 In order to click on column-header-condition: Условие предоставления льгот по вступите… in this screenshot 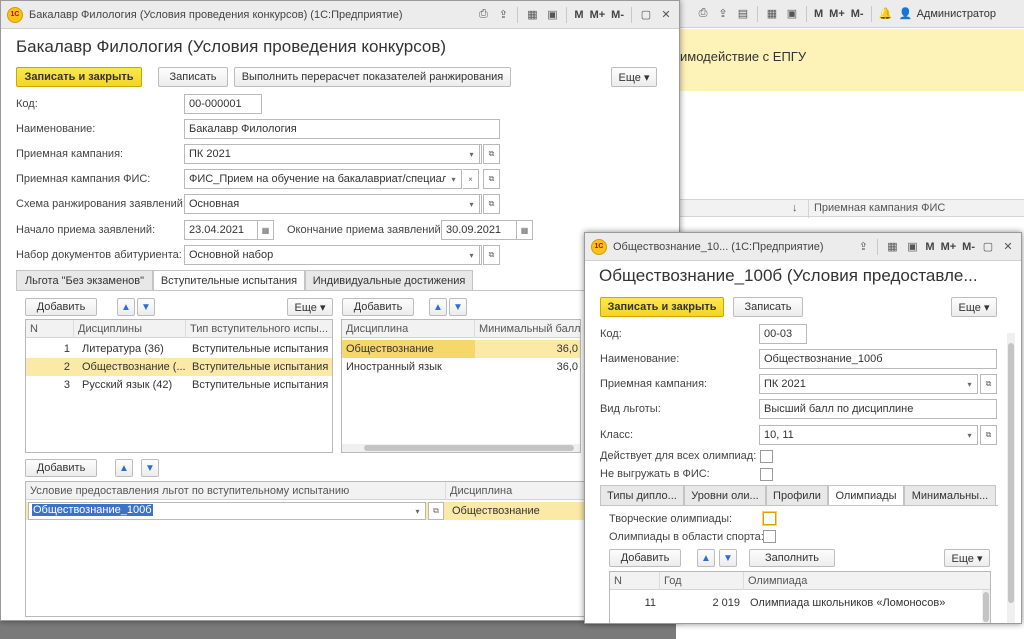, I will do `click(236, 491)`.